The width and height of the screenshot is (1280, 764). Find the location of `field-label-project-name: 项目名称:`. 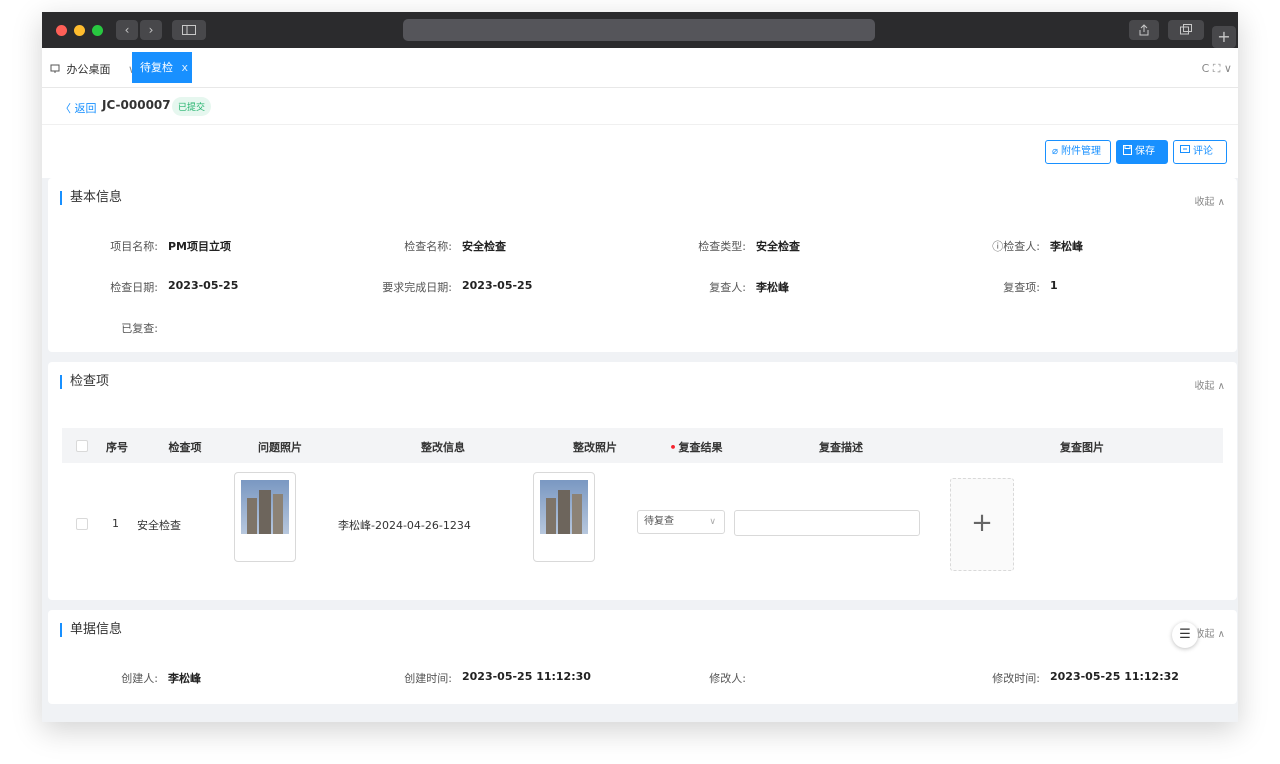

field-label-project-name: 项目名称: is located at coordinates (134, 246).